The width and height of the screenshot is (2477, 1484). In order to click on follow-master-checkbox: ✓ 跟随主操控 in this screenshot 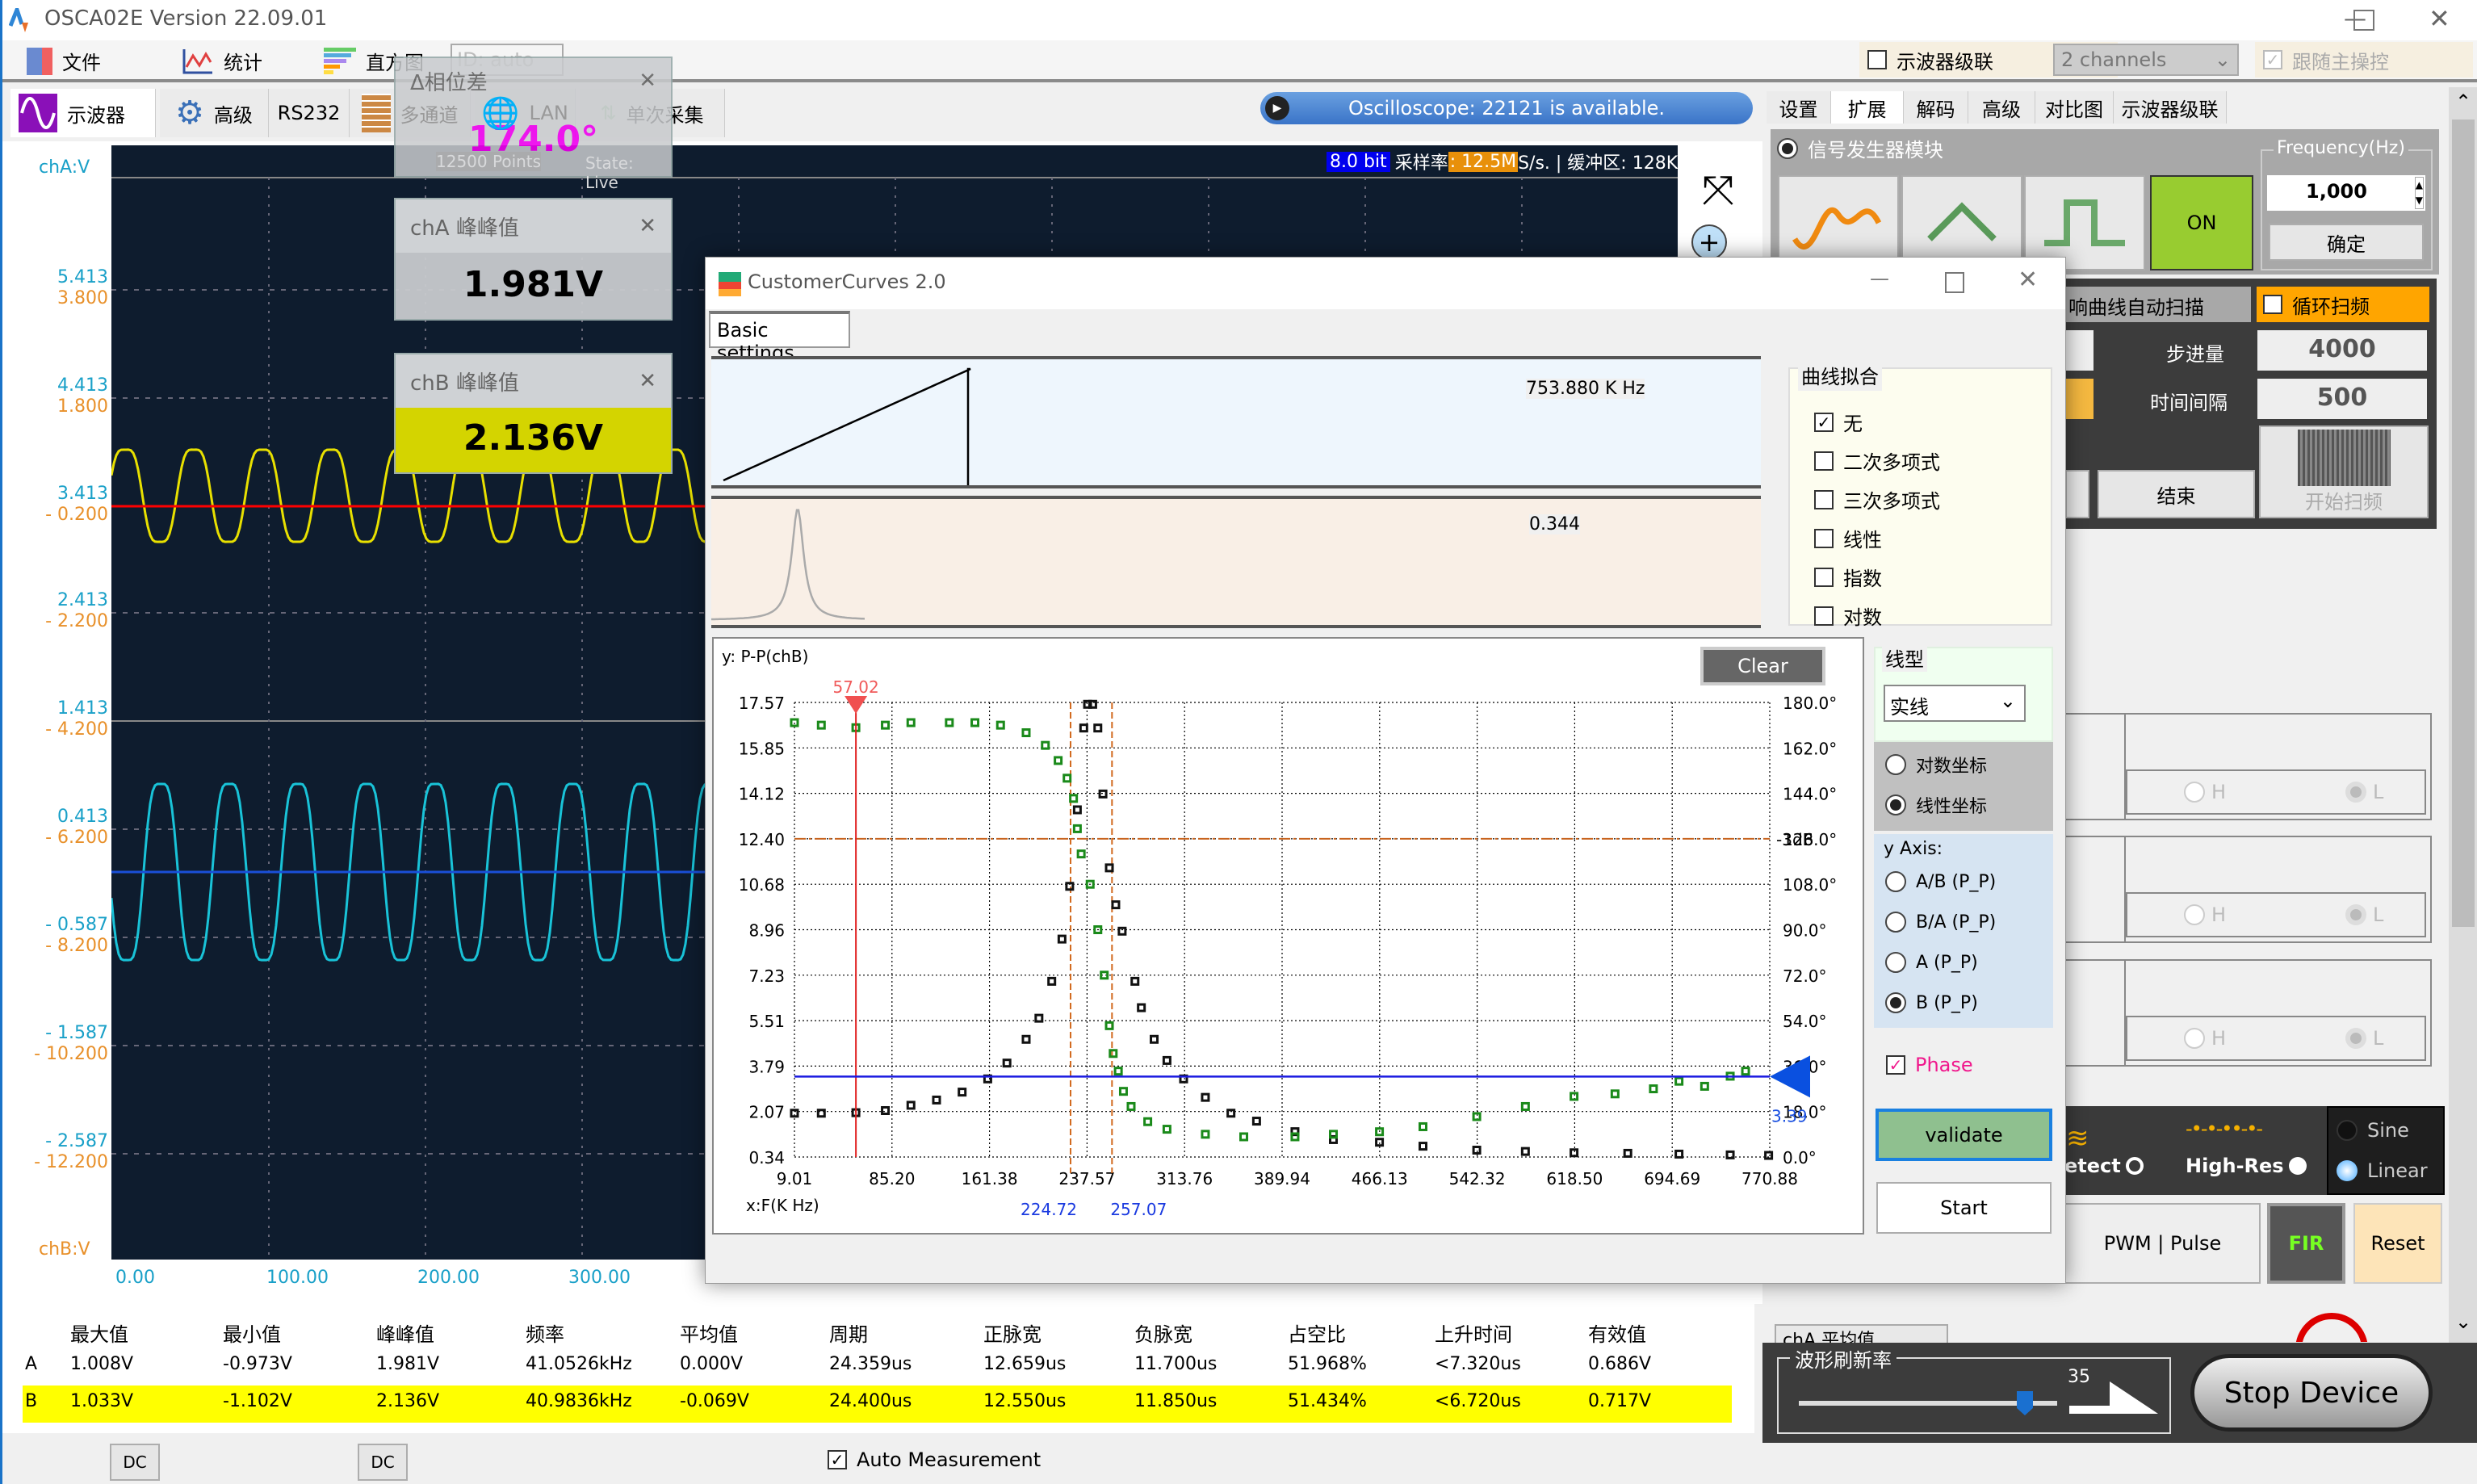, I will do `click(2364, 60)`.